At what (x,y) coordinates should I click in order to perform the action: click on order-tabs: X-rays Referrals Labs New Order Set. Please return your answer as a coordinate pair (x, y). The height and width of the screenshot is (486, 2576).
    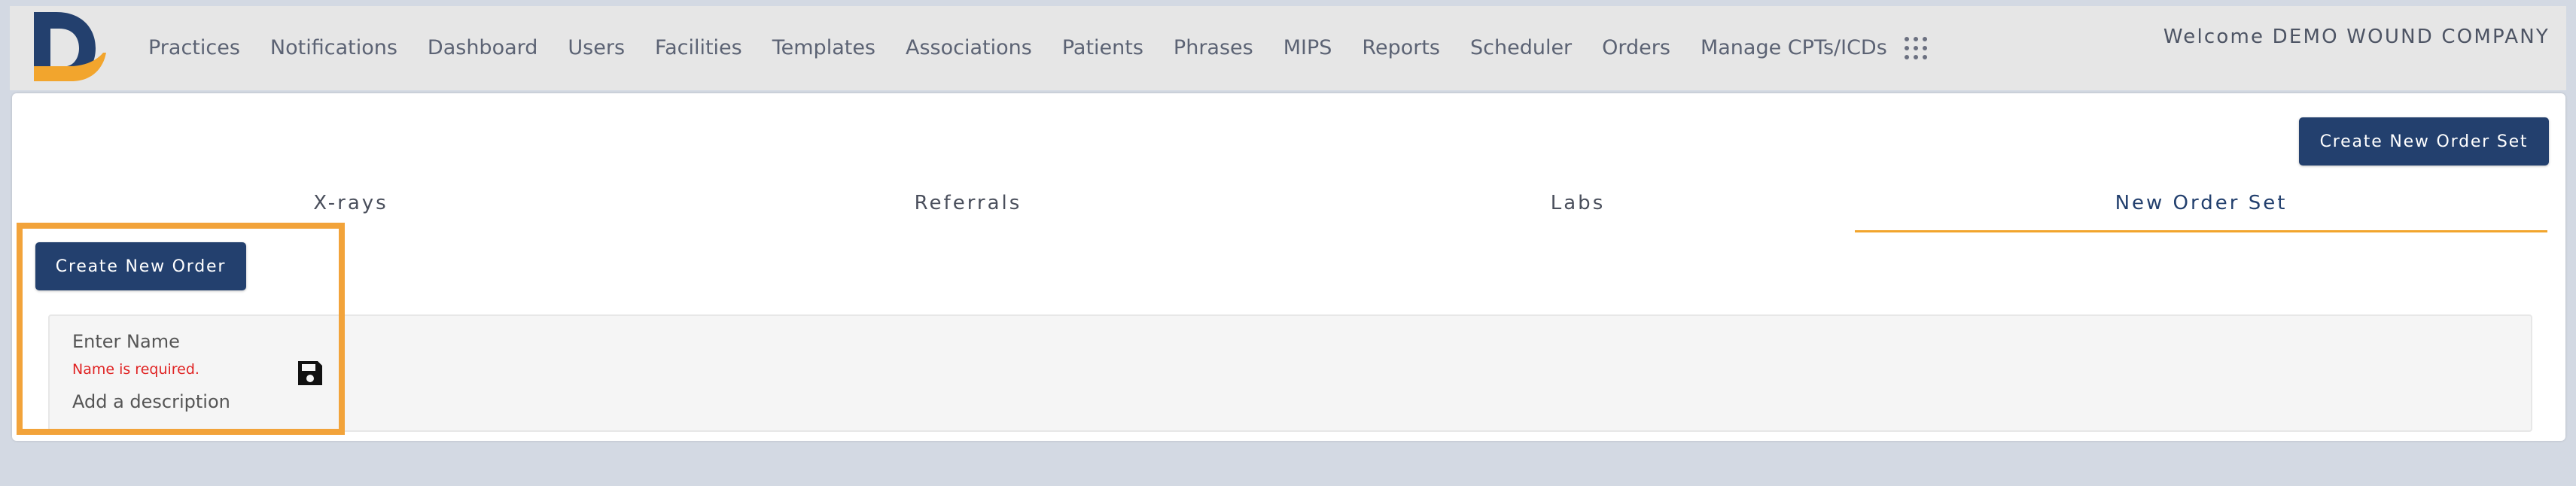
    Looking at the image, I should click on (1289, 205).